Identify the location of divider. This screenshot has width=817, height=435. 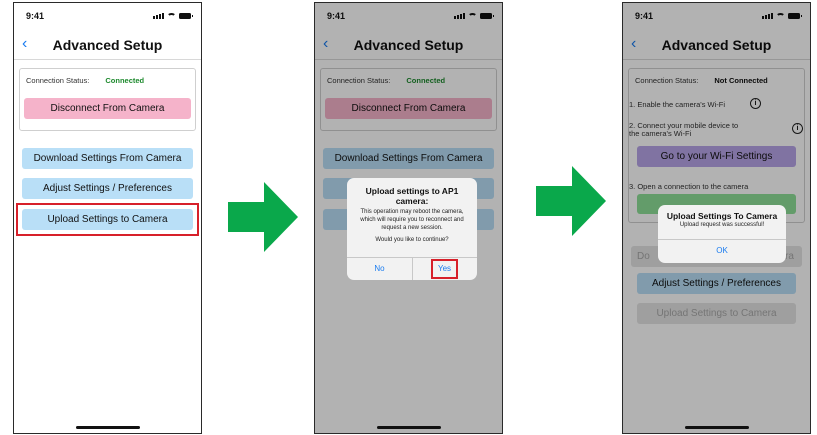
(107, 59).